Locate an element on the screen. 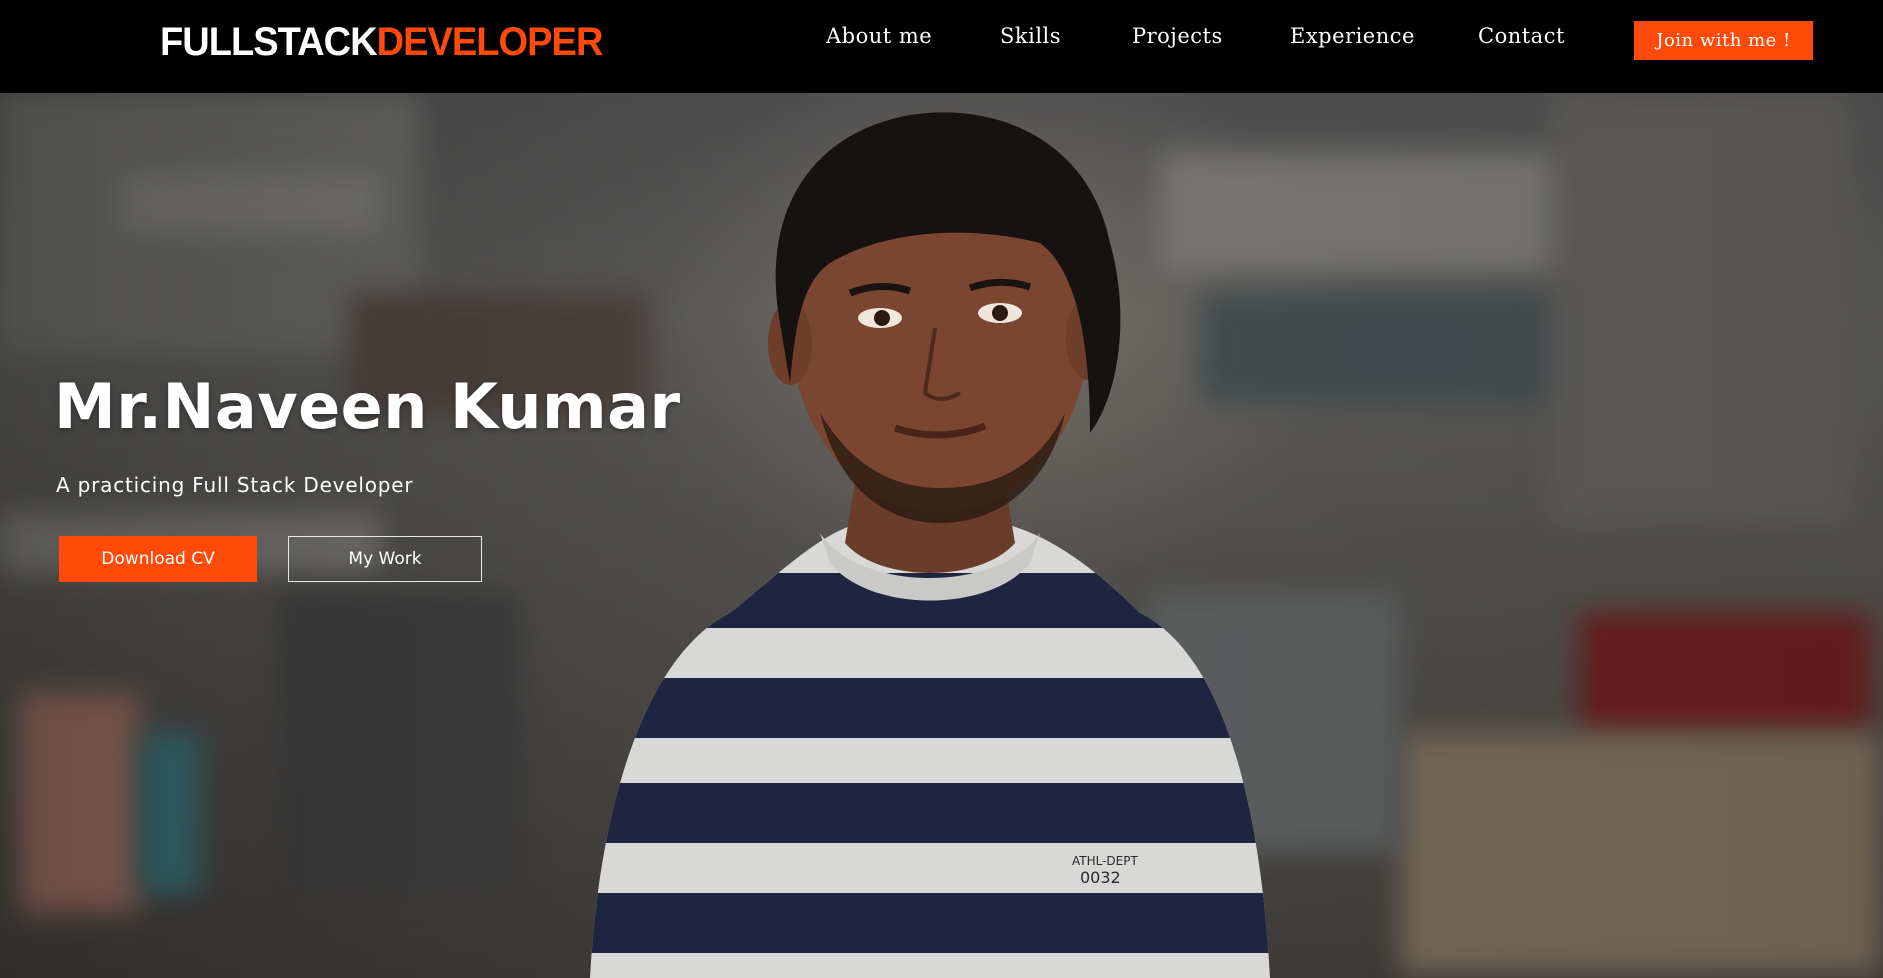  download-cv-button: Download CV is located at coordinates (158, 559).